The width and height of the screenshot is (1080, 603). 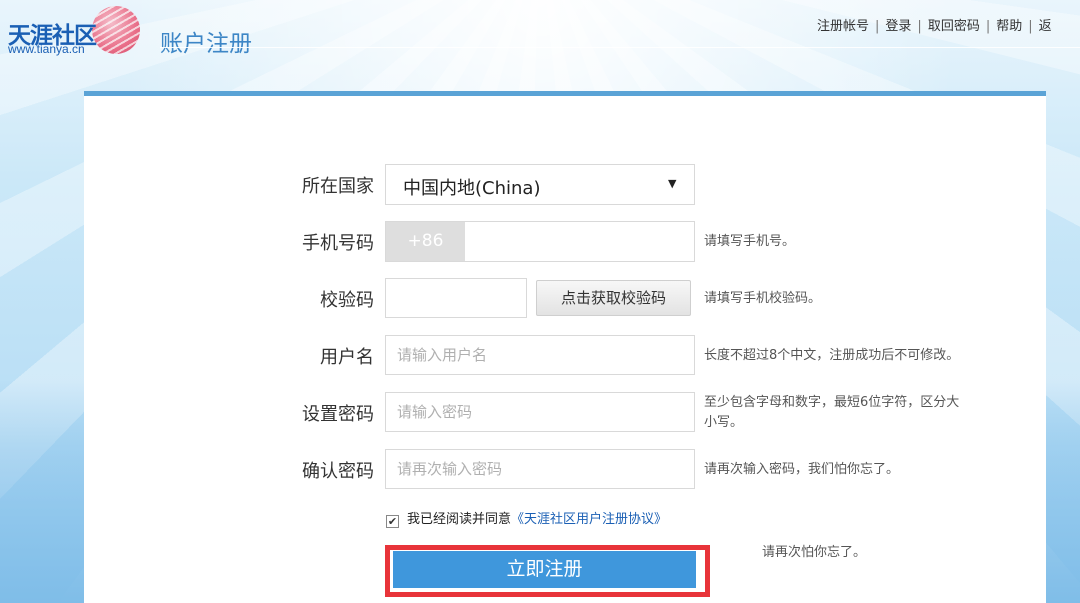 I want to click on logo-url: www.tianya.cn, so click(x=46, y=49).